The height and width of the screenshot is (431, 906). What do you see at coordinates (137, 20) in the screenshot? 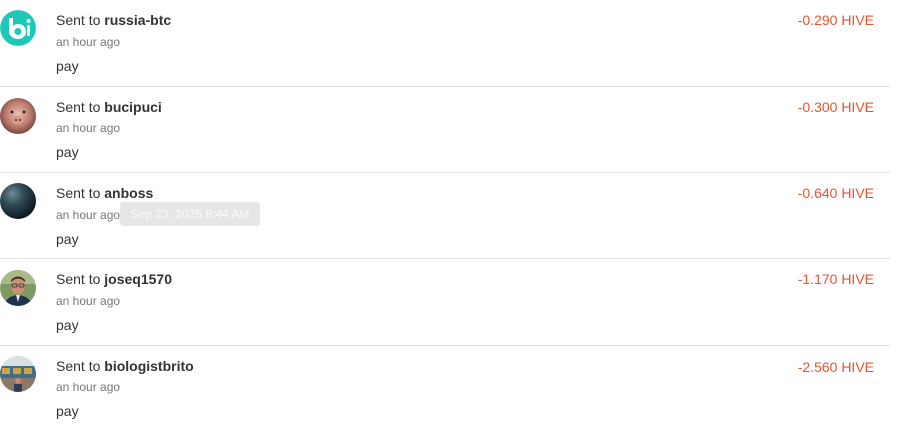
I see `recipient-link: russia-btc` at bounding box center [137, 20].